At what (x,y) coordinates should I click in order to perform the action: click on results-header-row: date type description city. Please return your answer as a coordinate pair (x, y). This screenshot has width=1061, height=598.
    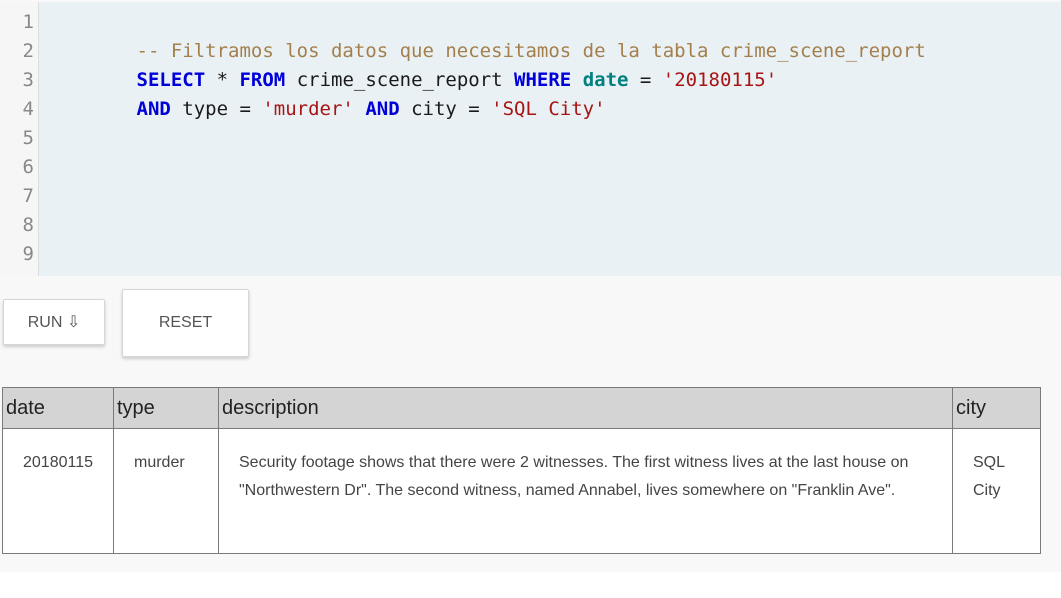
    Looking at the image, I should click on (521, 408).